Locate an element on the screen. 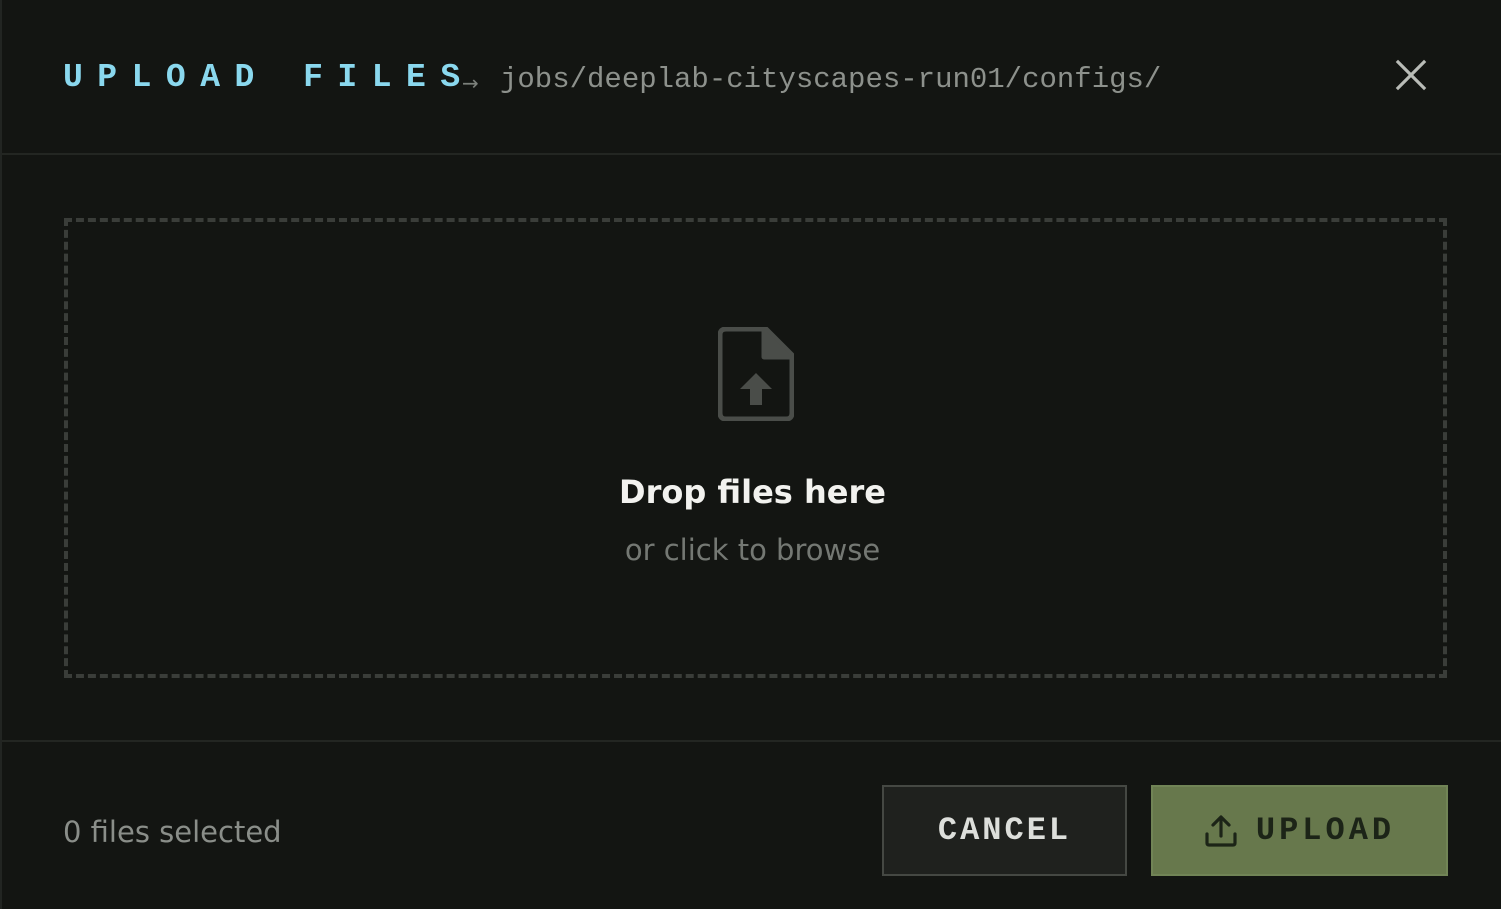 The width and height of the screenshot is (1501, 909). close-icon is located at coordinates (1411, 75).